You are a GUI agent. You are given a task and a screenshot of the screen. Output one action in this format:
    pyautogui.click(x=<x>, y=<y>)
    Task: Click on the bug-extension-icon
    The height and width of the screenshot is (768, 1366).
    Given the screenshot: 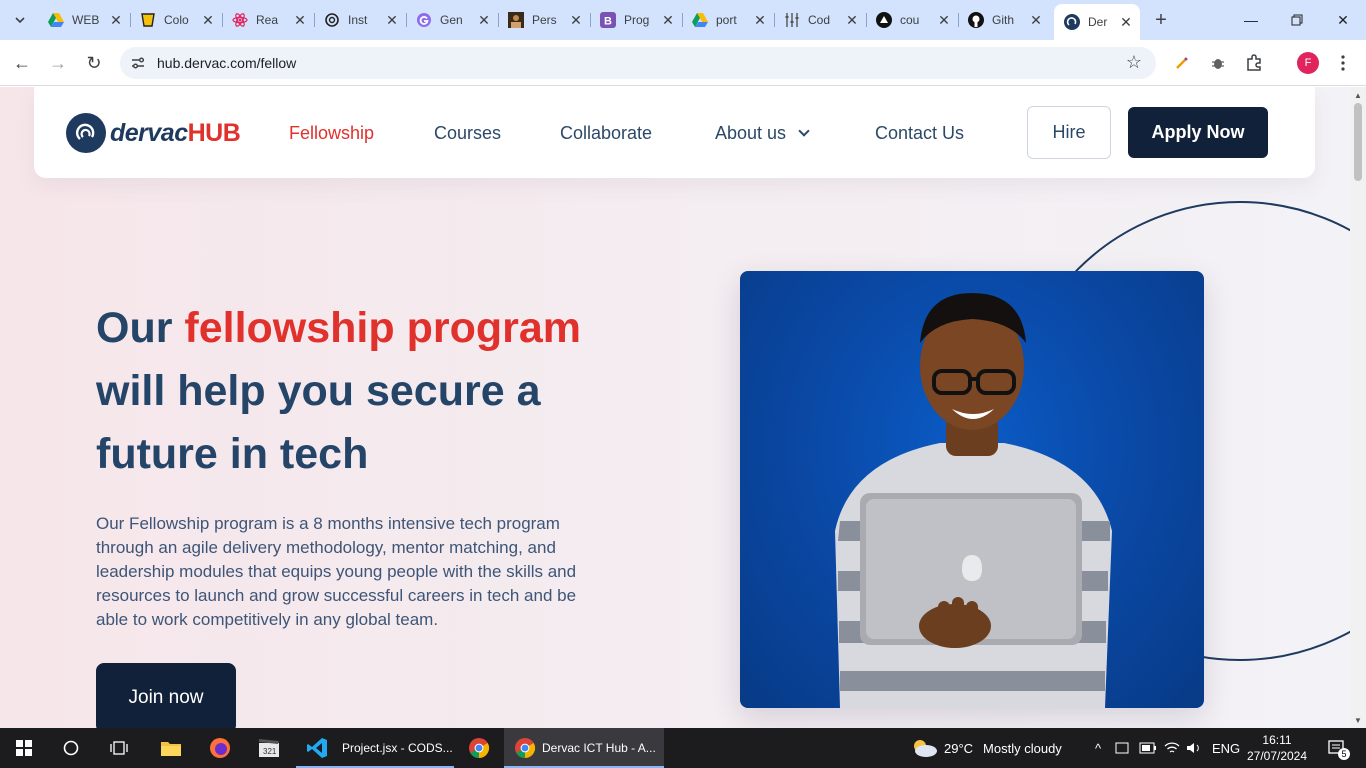 What is the action you would take?
    pyautogui.click(x=1218, y=63)
    